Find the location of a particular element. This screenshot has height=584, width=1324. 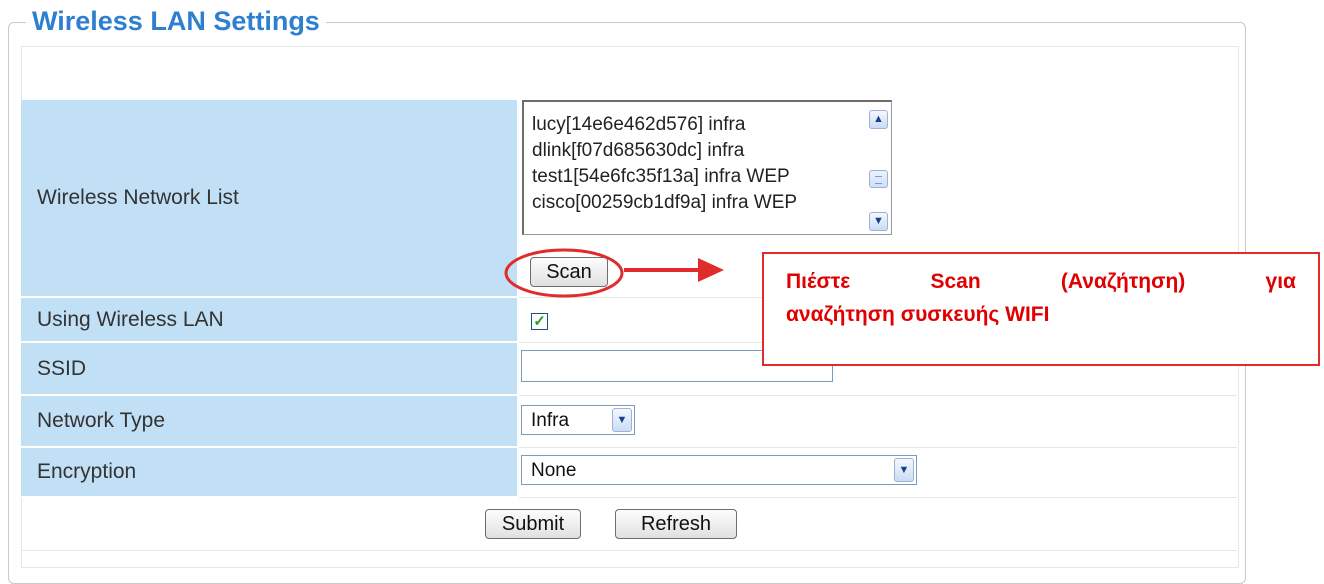

encryption-value: None is located at coordinates (554, 470).